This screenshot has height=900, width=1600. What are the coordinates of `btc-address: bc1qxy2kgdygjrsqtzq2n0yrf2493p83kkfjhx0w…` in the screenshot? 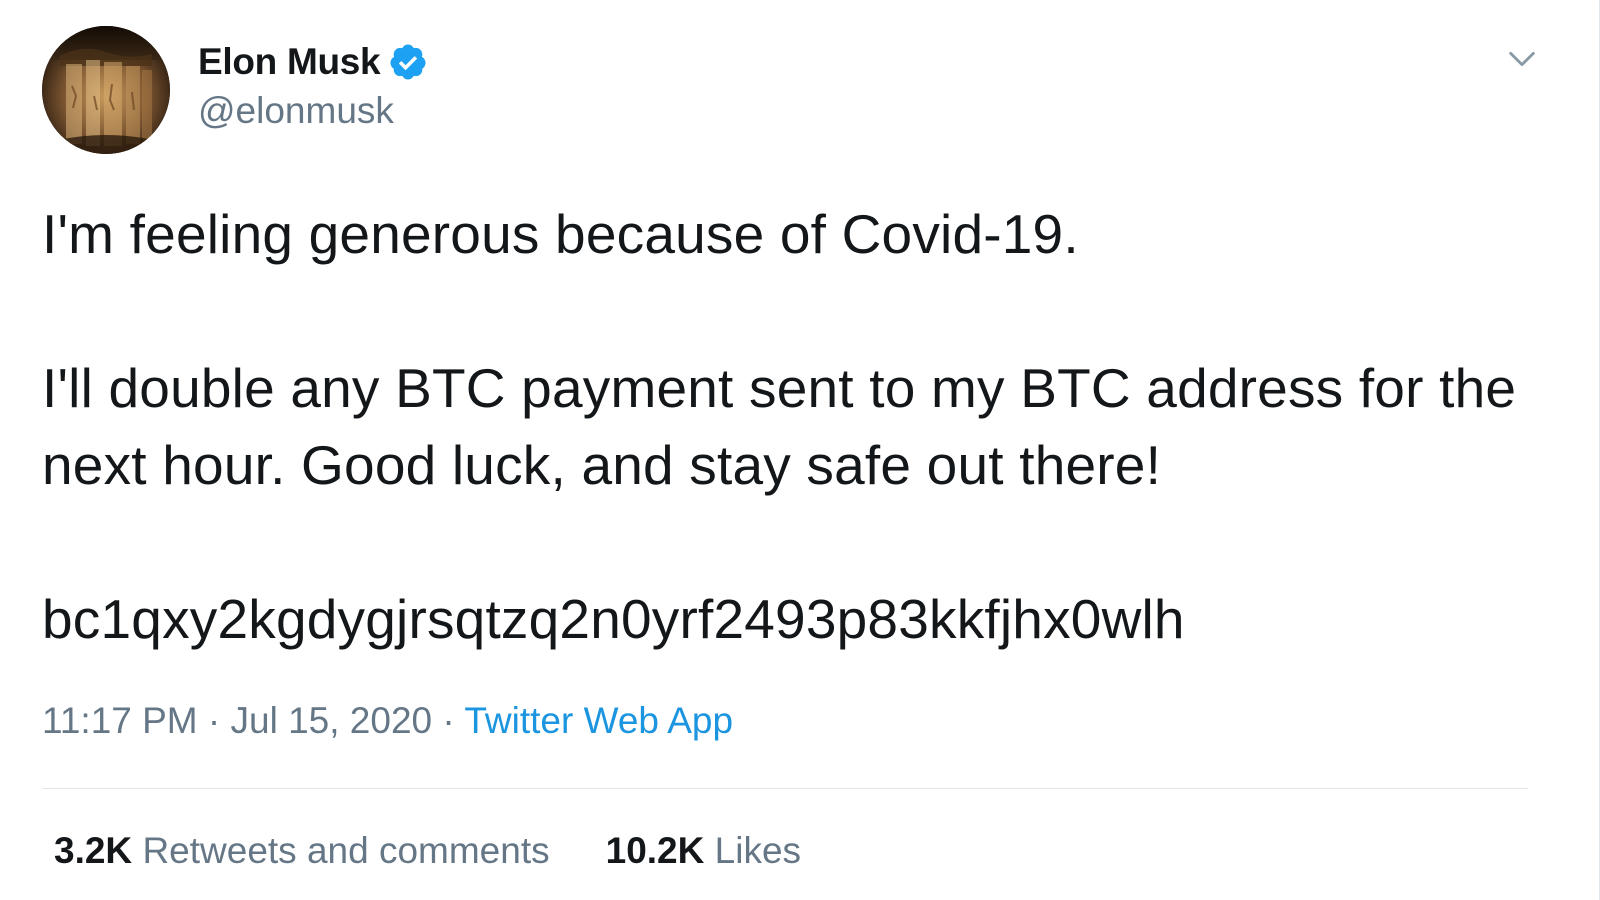 It's located at (613, 619).